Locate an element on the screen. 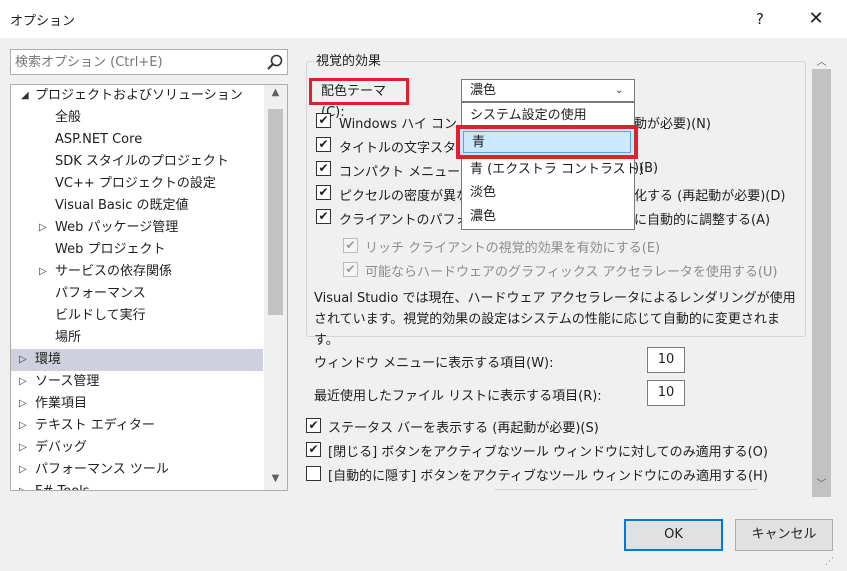  tree-item-label: プロジェクトおよびソリューション is located at coordinates (139, 95).